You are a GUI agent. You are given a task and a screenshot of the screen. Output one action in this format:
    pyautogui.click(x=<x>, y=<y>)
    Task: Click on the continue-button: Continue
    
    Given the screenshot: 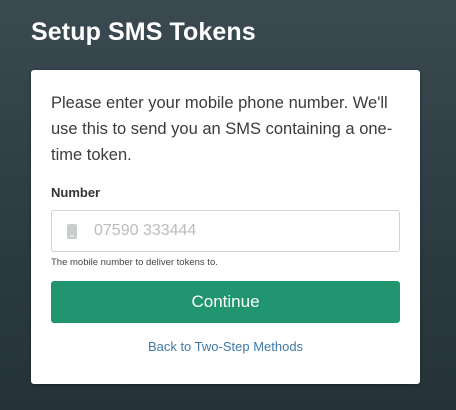 What is the action you would take?
    pyautogui.click(x=225, y=302)
    